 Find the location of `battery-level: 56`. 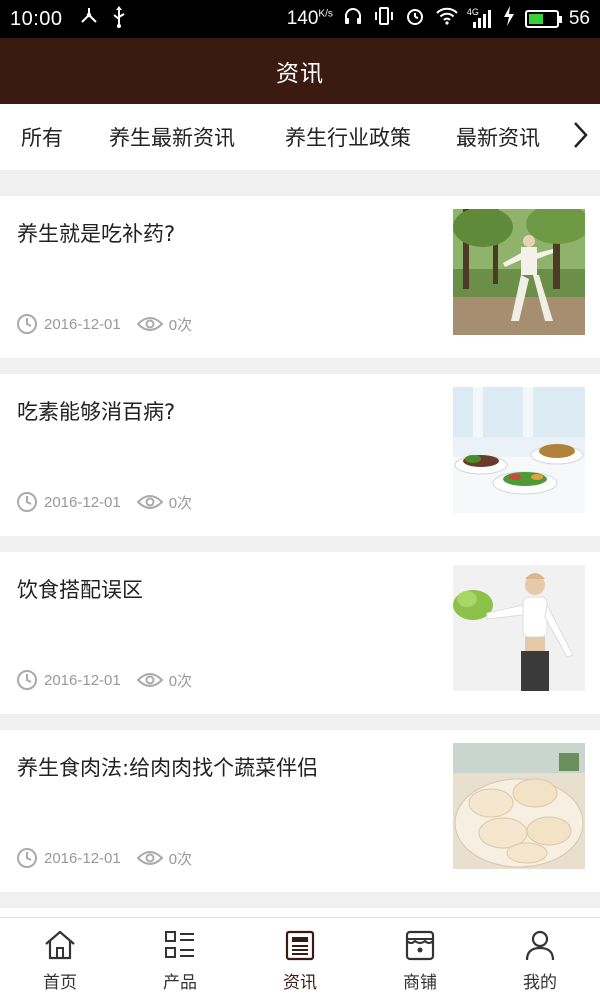

battery-level: 56 is located at coordinates (579, 18).